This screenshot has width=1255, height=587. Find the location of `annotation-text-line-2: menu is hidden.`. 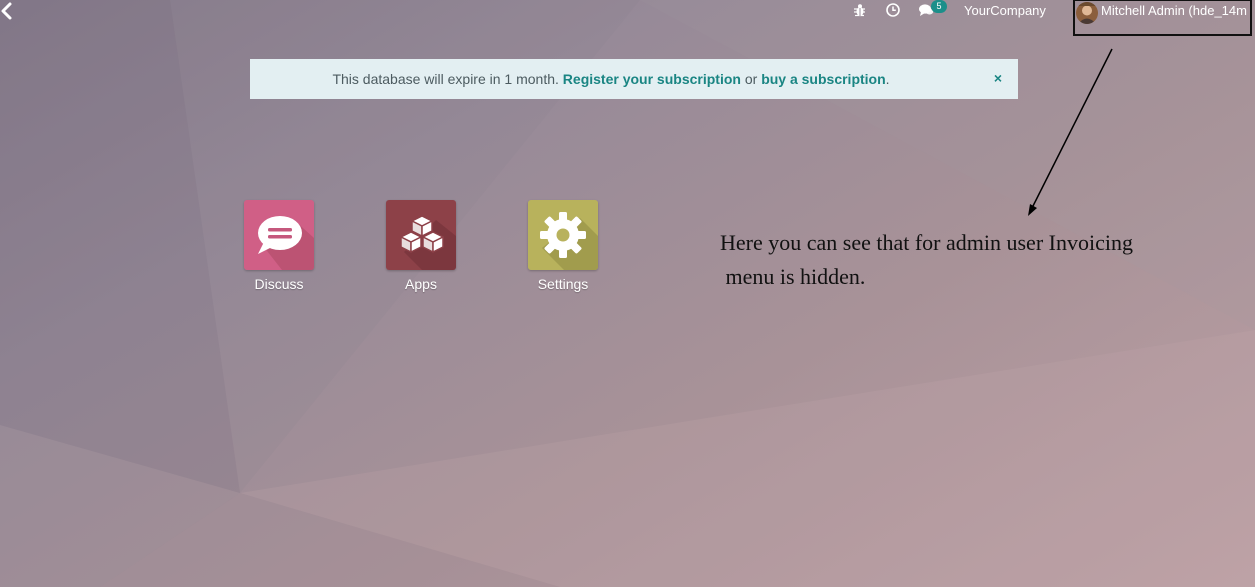

annotation-text-line-2: menu is hidden. is located at coordinates (793, 276).